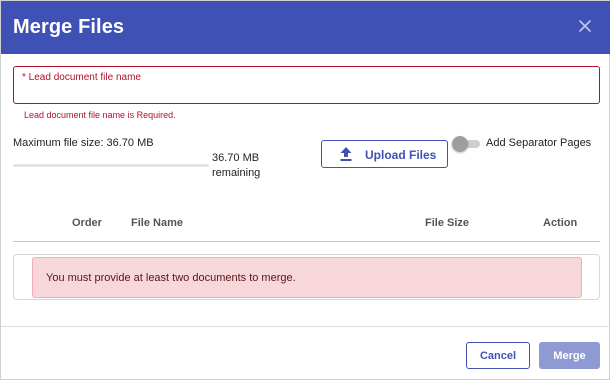  What do you see at coordinates (111, 165) in the screenshot?
I see `storage-progress-bar` at bounding box center [111, 165].